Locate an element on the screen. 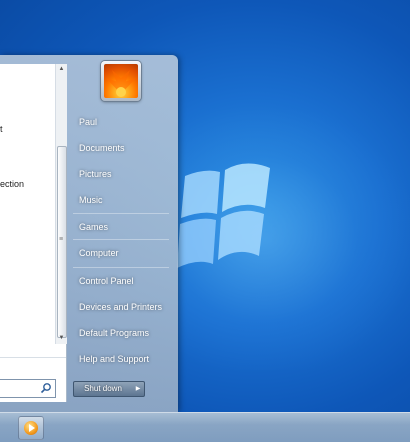  menu-item-pictures: Pictures is located at coordinates (121, 174).